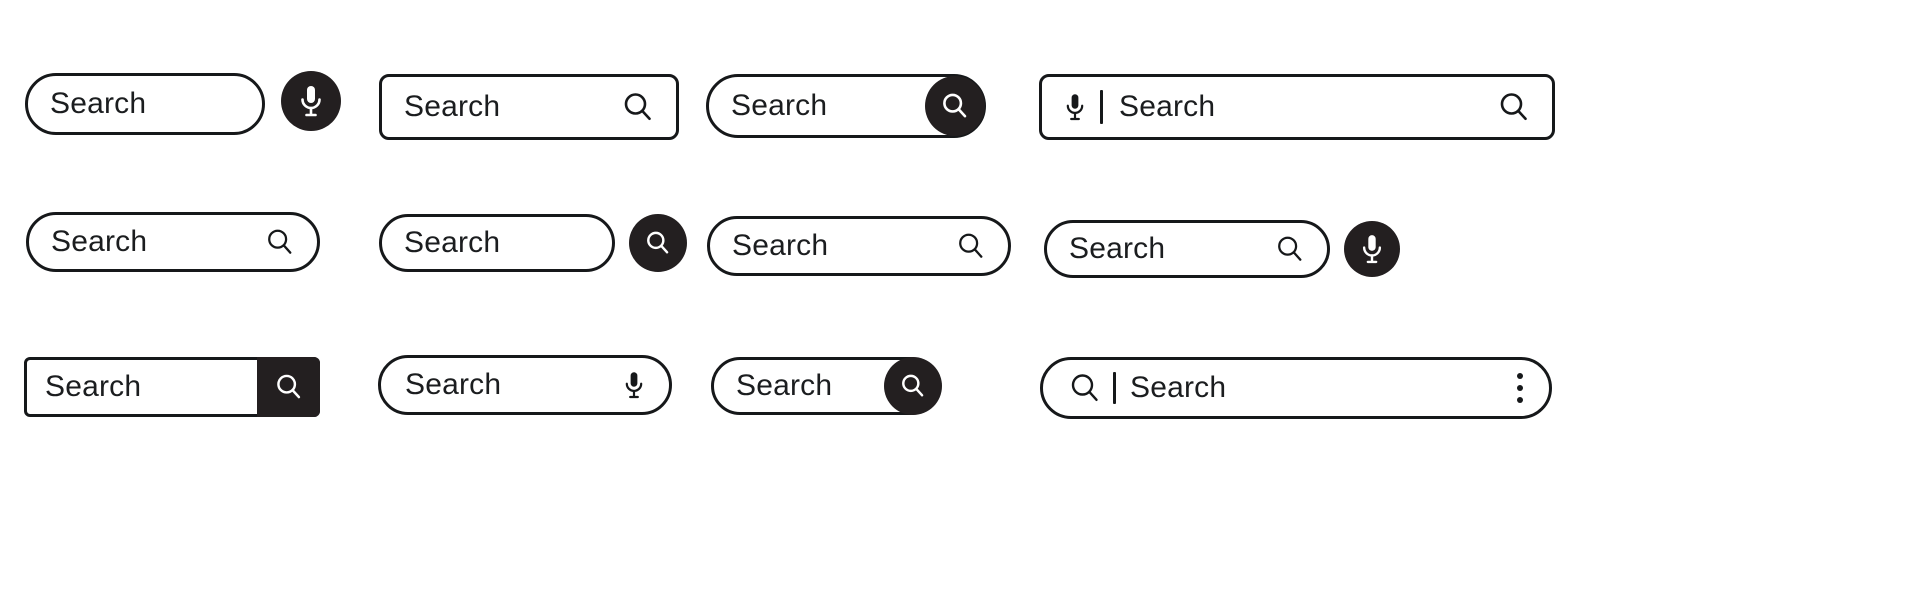  I want to click on search-bar-r2c2: Search, so click(497, 243).